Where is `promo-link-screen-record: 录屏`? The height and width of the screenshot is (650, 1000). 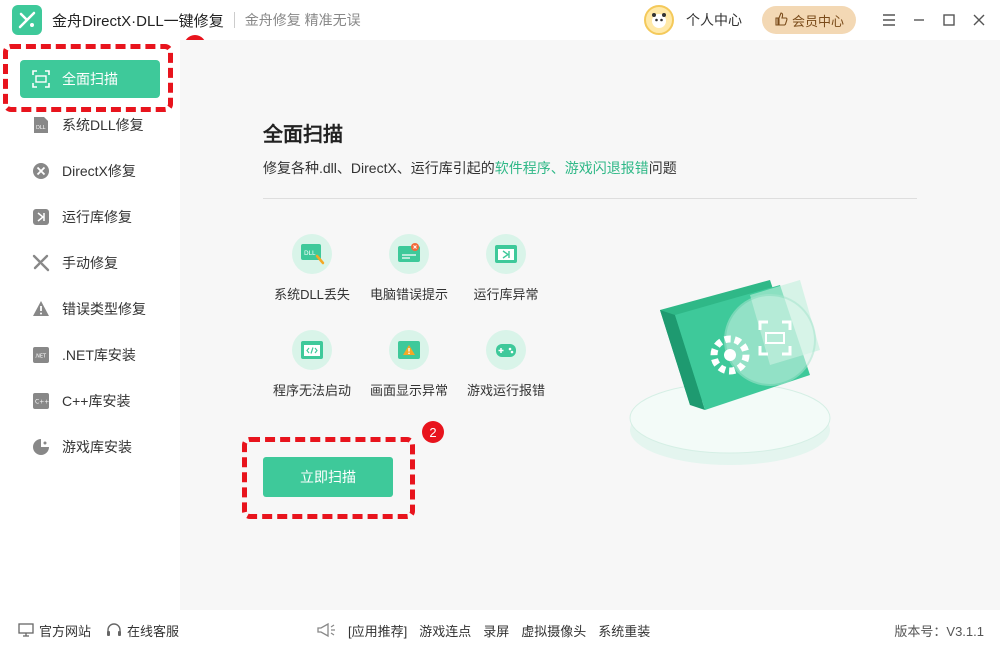
promo-link-screen-record: 录屏 is located at coordinates (496, 630).